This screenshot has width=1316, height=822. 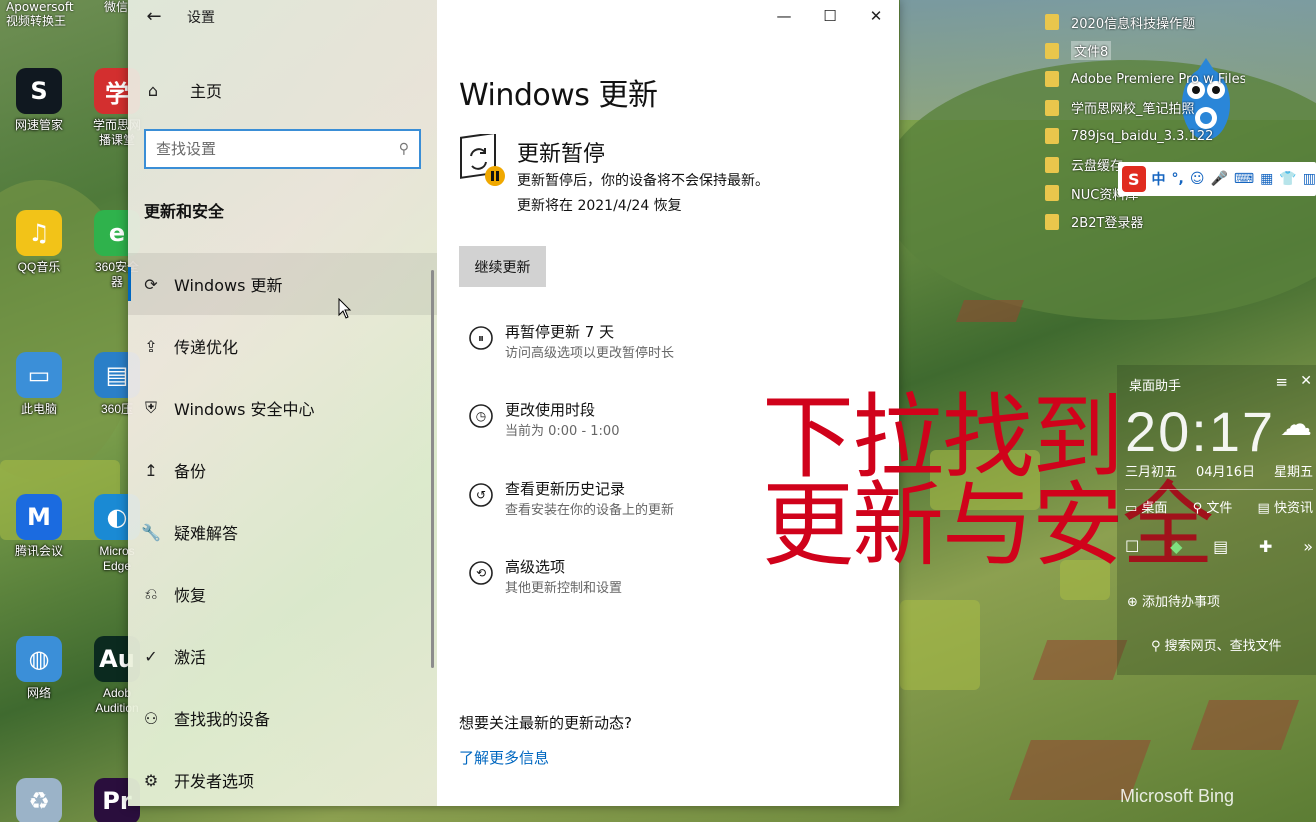 What do you see at coordinates (206, 91) in the screenshot?
I see `home-label: 主页` at bounding box center [206, 91].